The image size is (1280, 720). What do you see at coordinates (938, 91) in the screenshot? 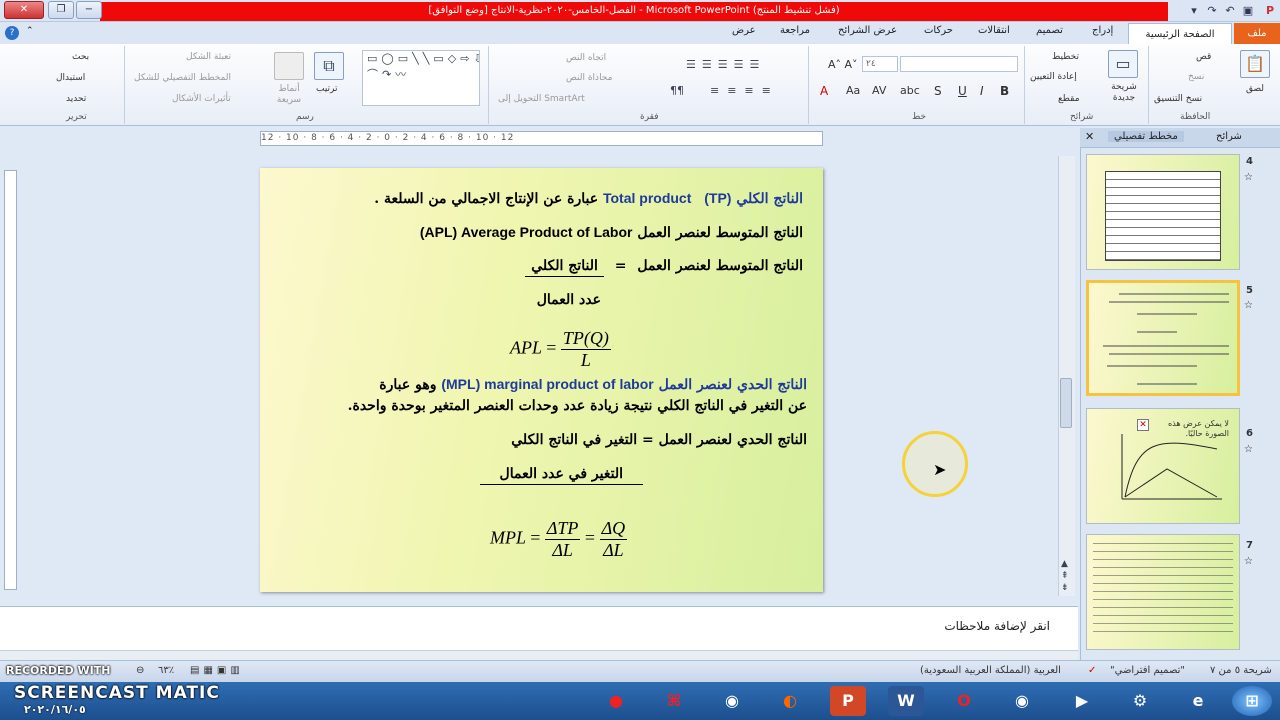
I see `shadow-icon: S` at bounding box center [938, 91].